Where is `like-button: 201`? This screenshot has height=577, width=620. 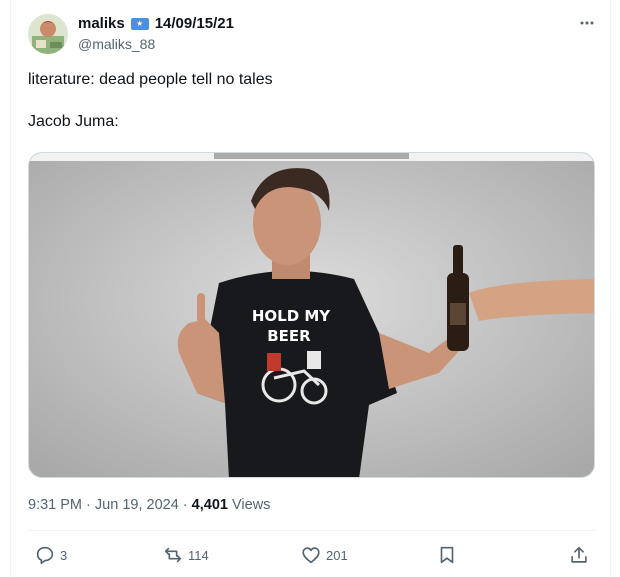
like-button: 201 is located at coordinates (324, 555).